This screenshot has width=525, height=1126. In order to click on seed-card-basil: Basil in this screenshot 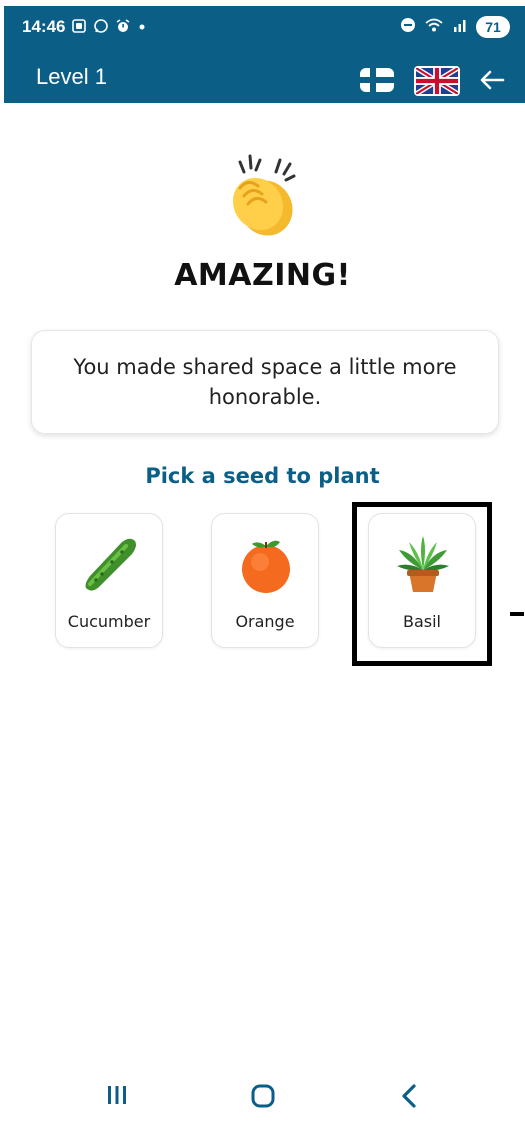, I will do `click(422, 580)`.